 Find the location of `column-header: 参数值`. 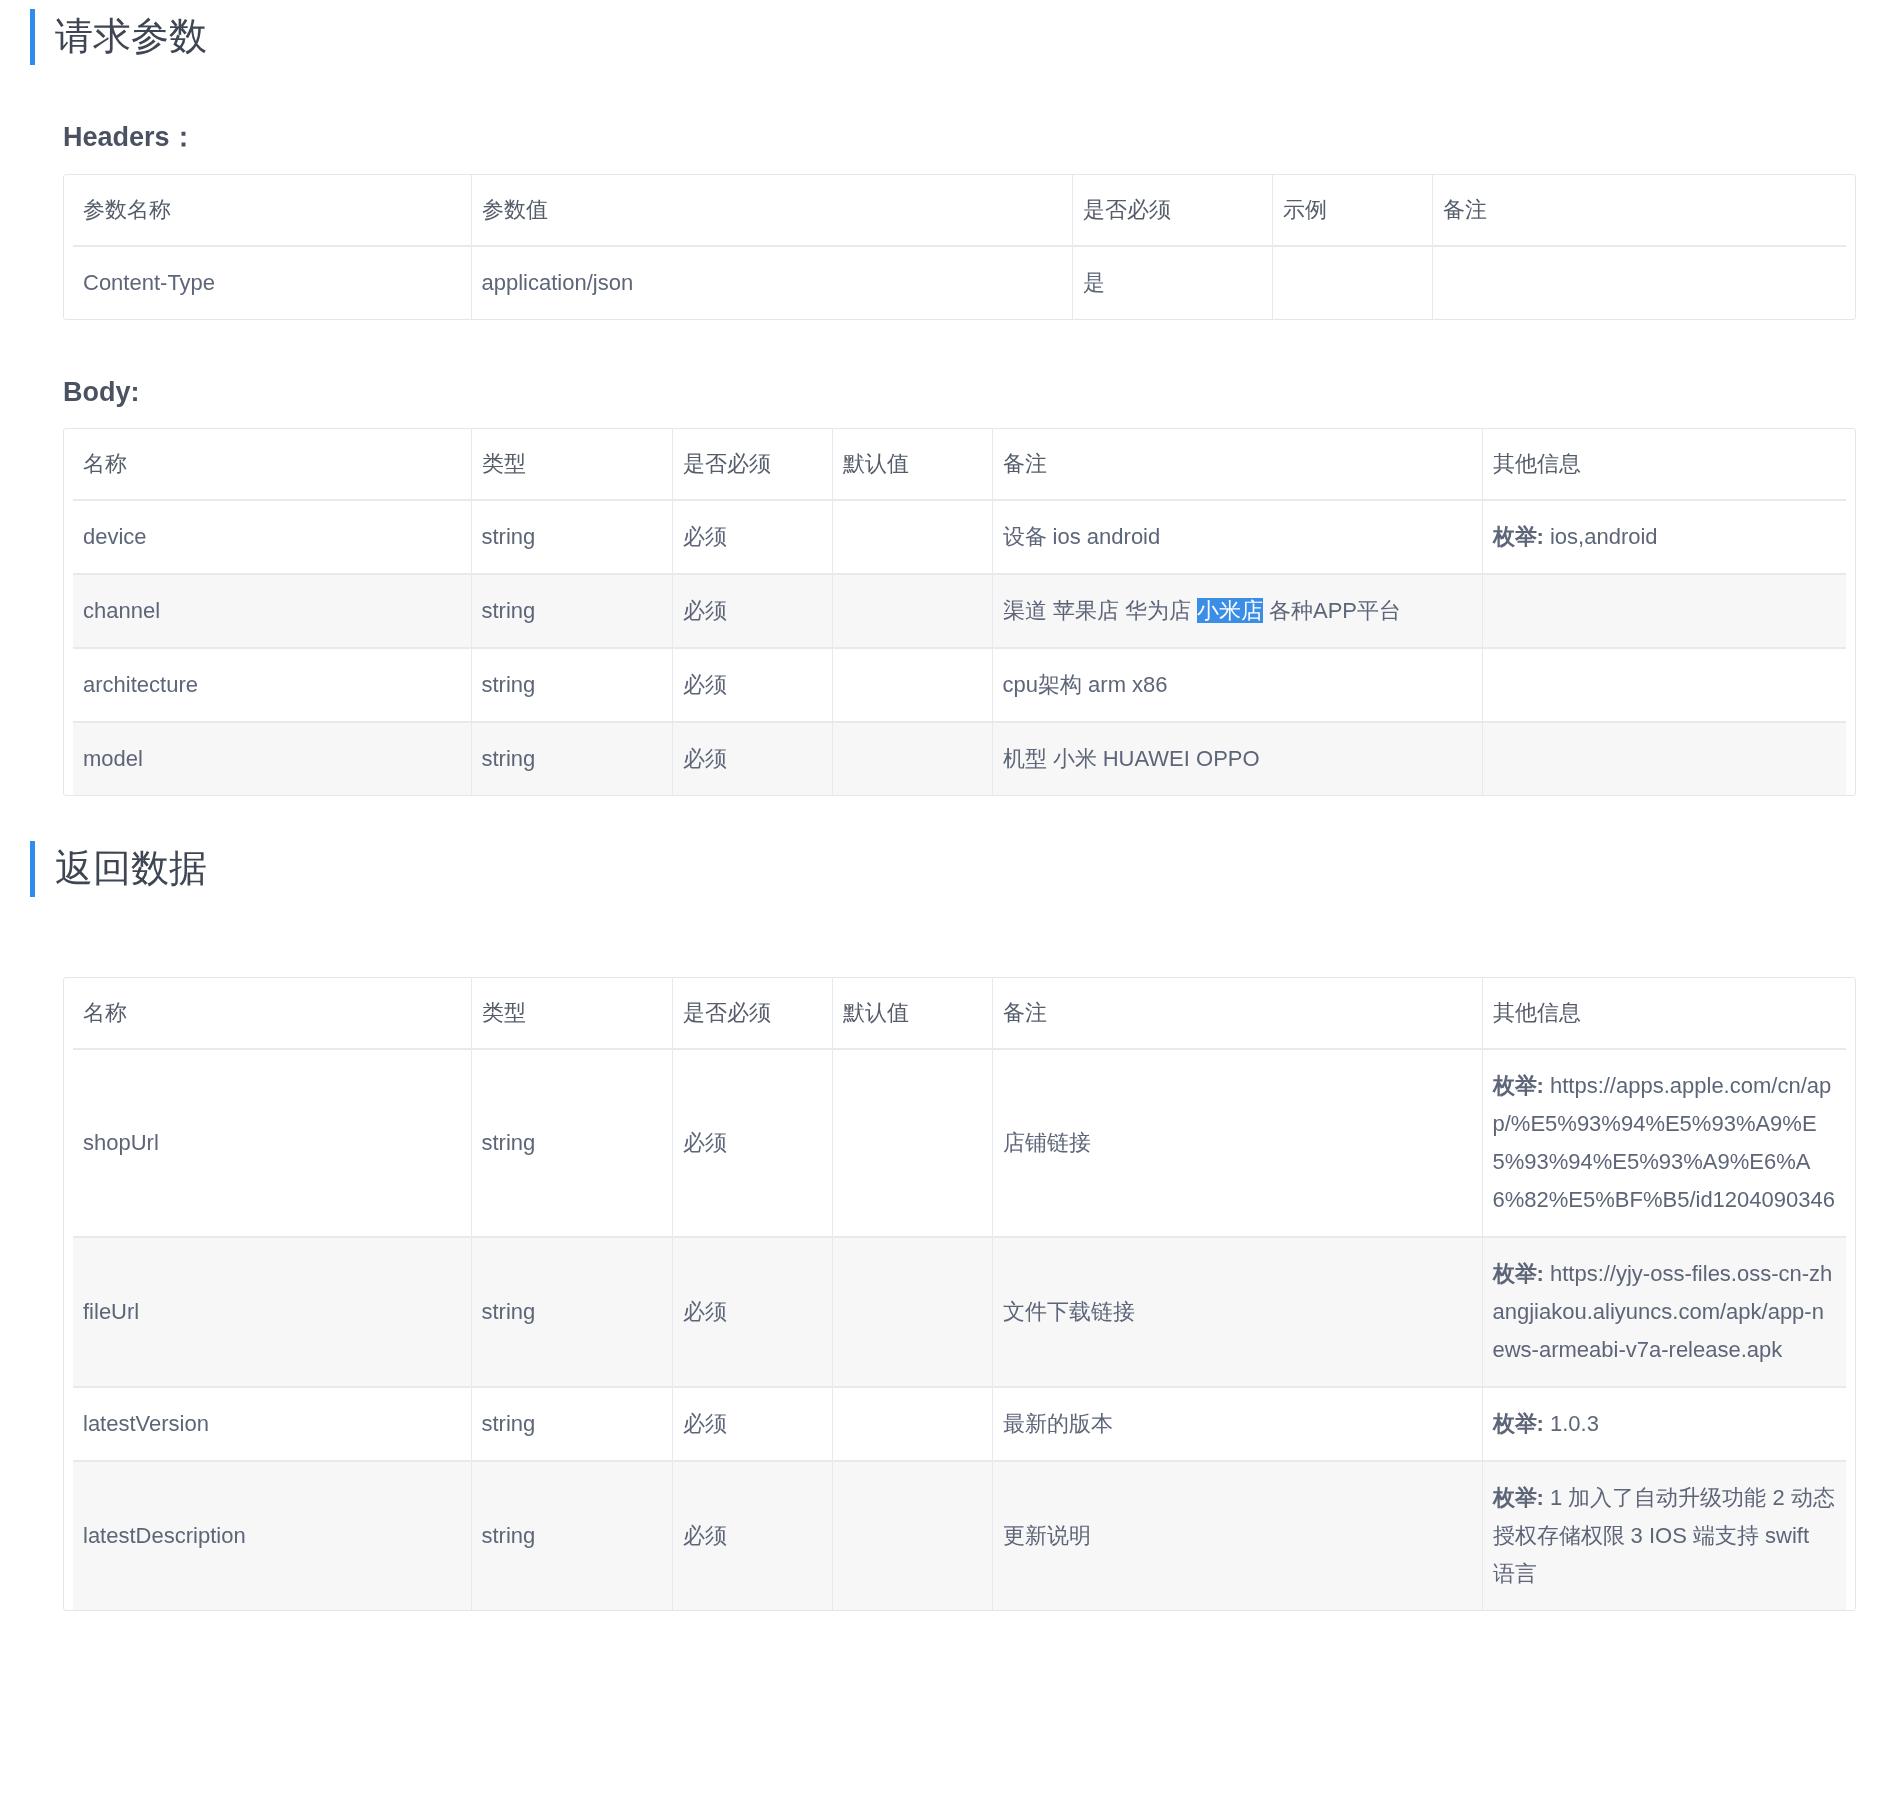

column-header: 参数值 is located at coordinates (514, 209).